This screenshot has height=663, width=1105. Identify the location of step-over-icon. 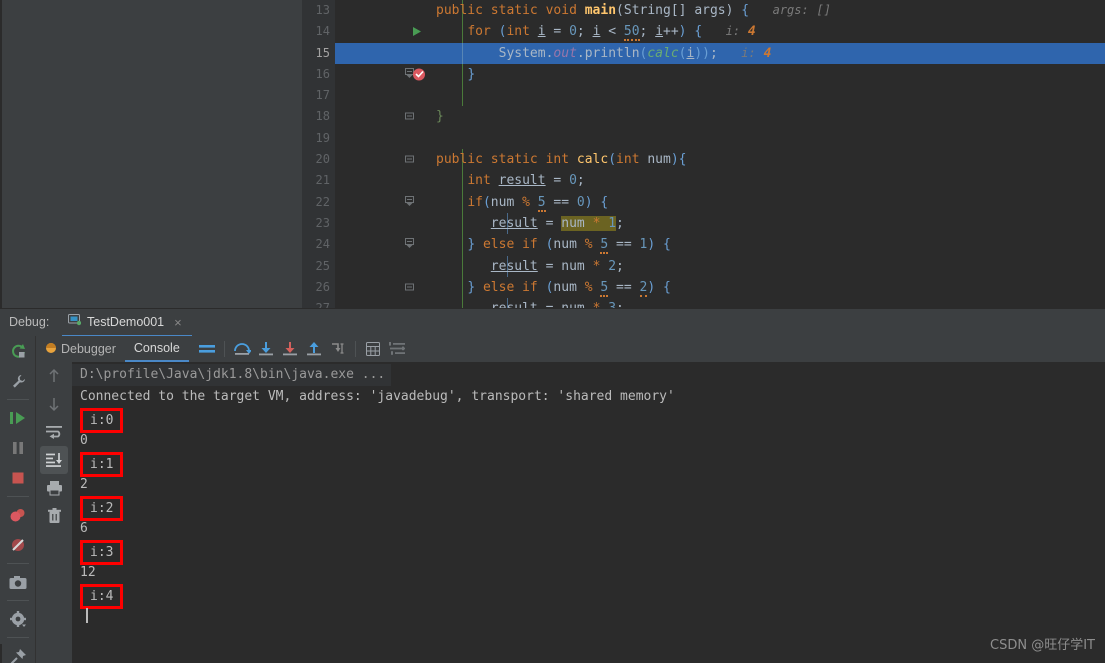
(242, 349).